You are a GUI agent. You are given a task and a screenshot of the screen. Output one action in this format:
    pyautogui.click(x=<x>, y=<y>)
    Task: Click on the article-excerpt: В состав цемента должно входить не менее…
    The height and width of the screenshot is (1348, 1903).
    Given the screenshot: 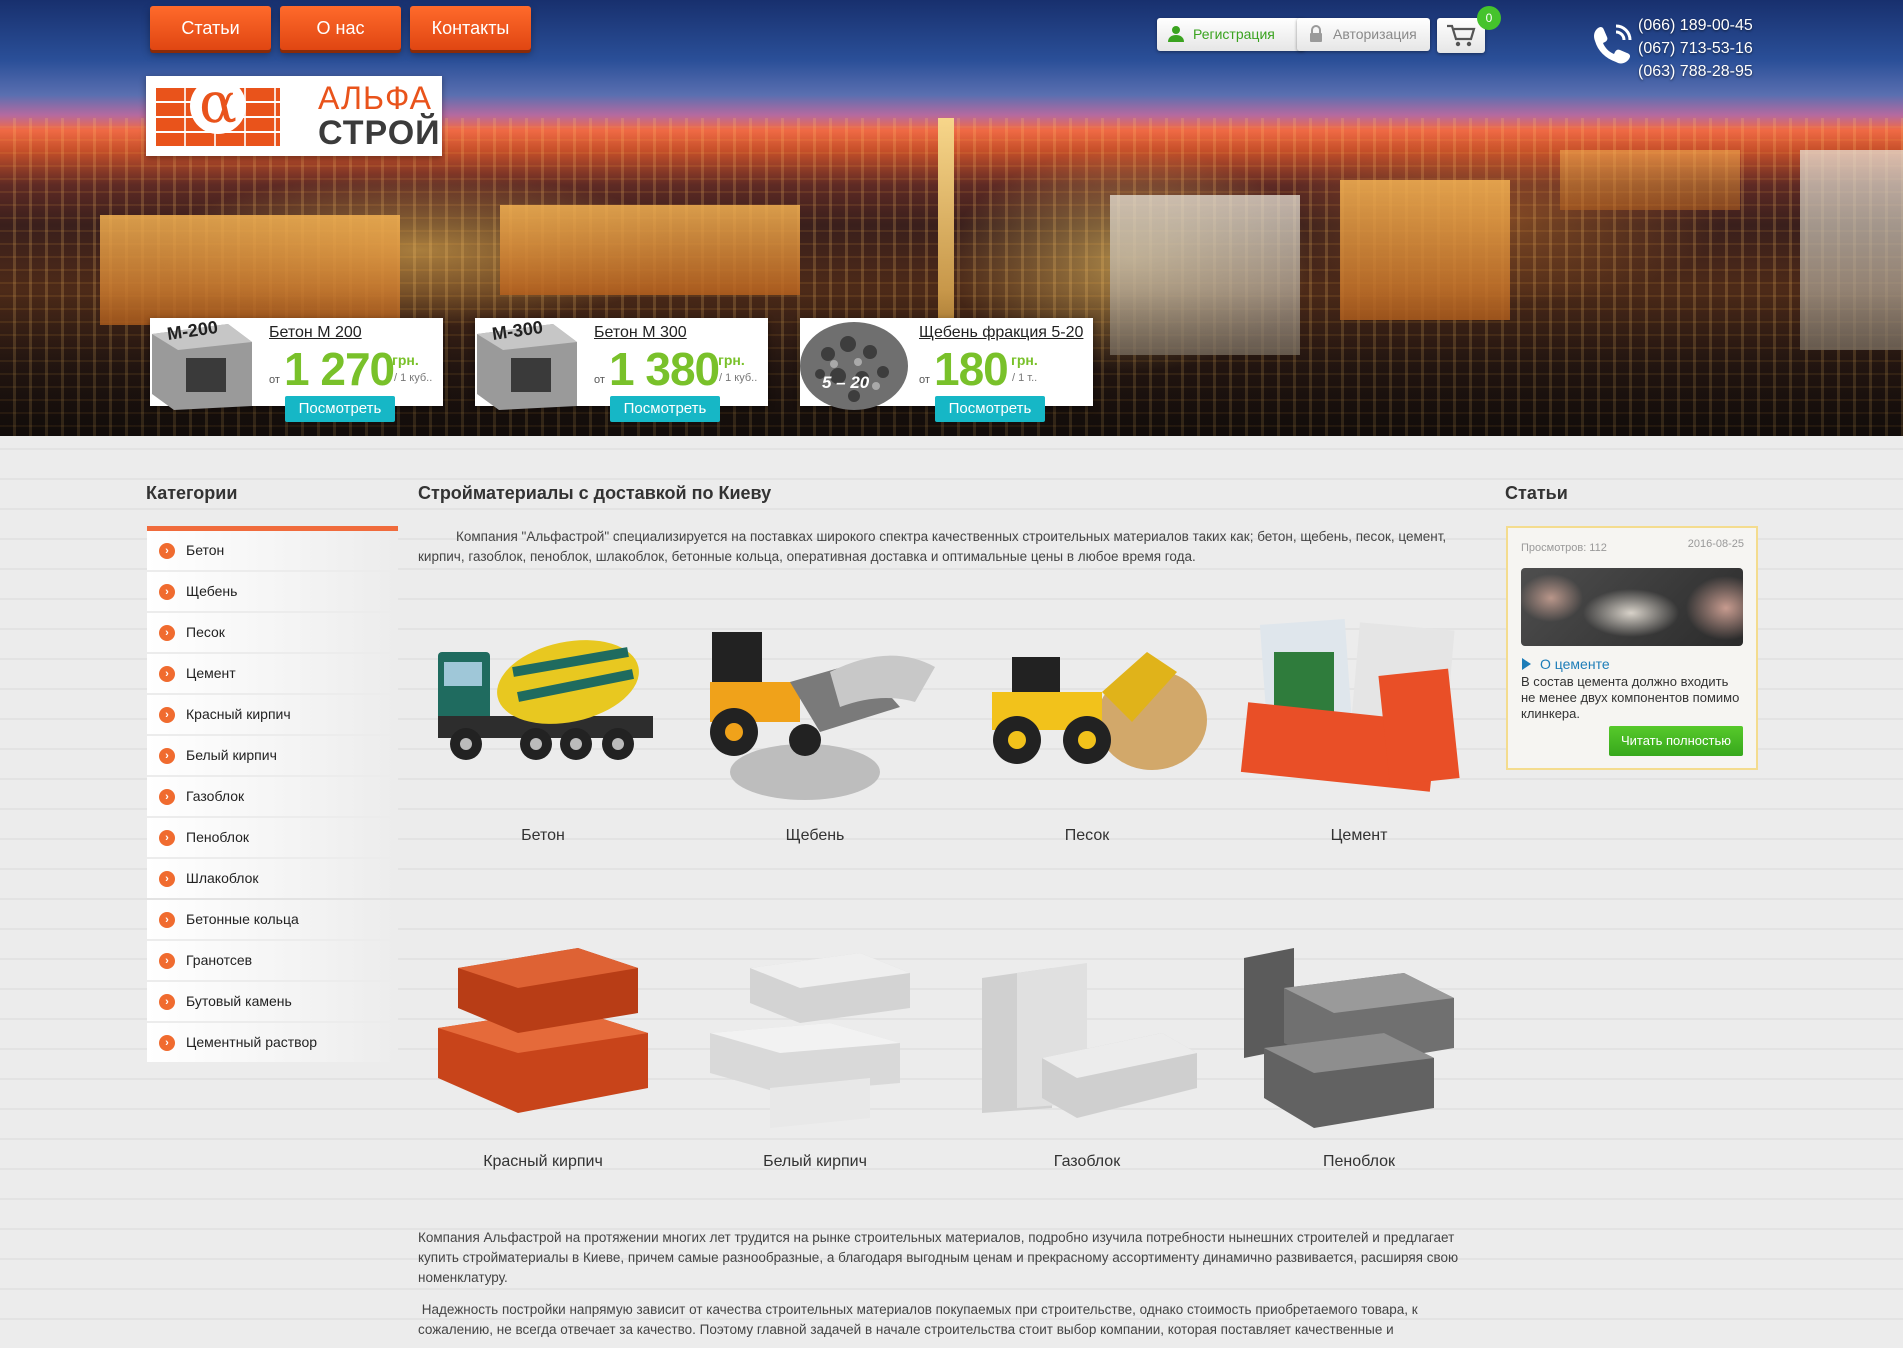 What is the action you would take?
    pyautogui.click(x=1630, y=697)
    